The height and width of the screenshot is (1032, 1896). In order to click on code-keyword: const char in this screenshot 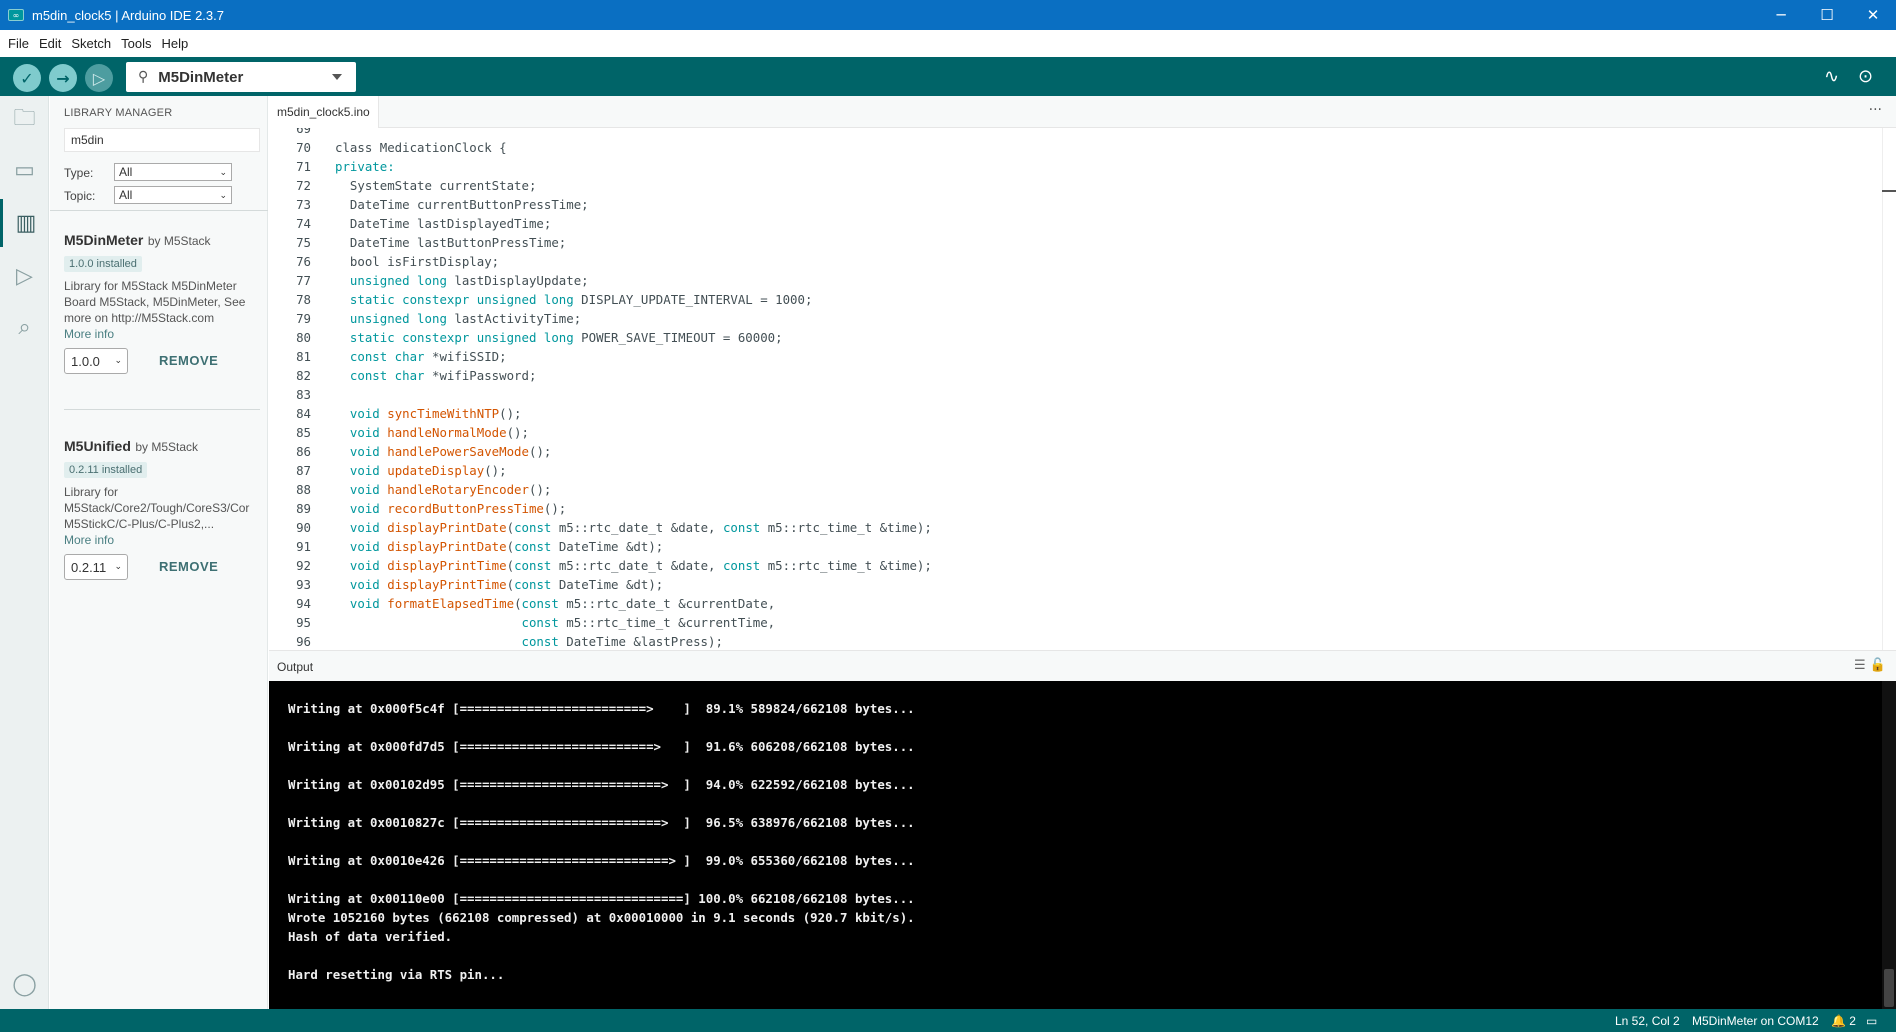, I will do `click(387, 356)`.